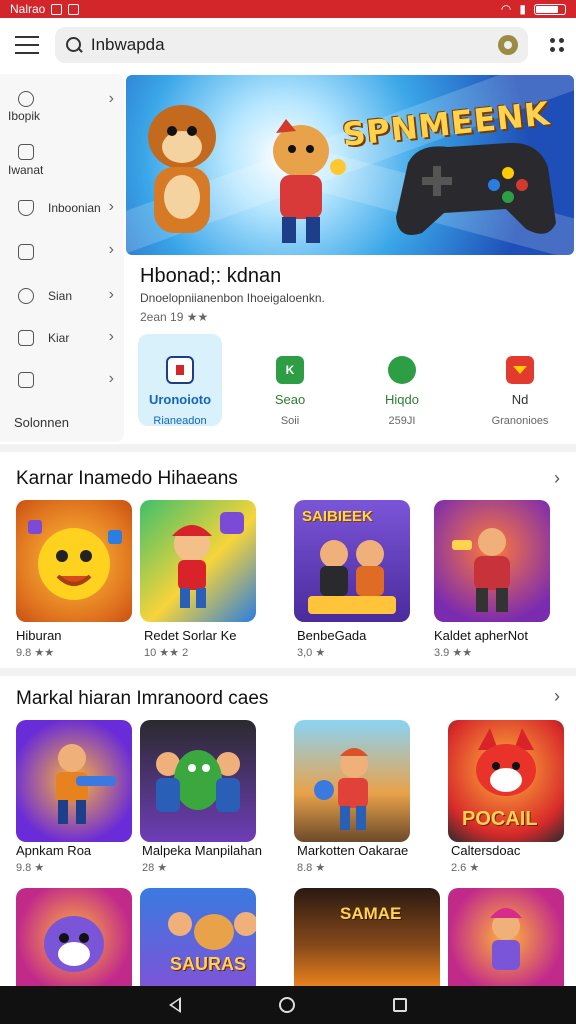 The width and height of the screenshot is (576, 1024). I want to click on quick-action-sublabel: Soii, so click(290, 421).